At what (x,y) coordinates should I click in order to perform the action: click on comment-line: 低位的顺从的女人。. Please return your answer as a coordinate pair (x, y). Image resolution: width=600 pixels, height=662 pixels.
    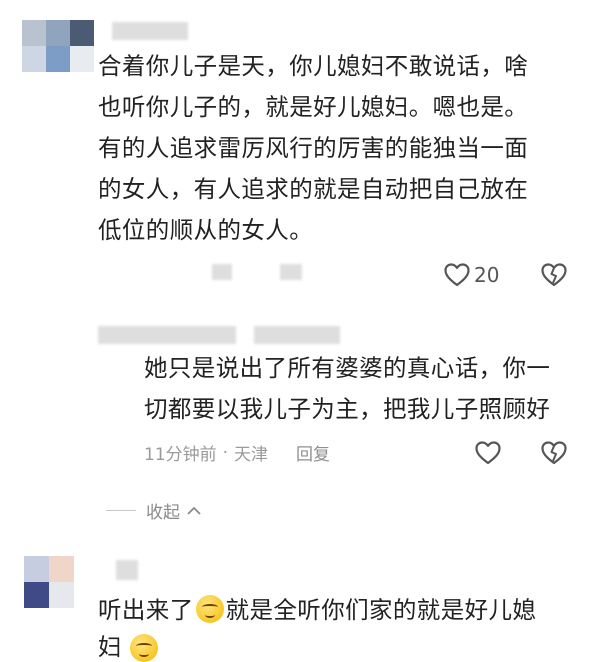
    Looking at the image, I should click on (206, 230).